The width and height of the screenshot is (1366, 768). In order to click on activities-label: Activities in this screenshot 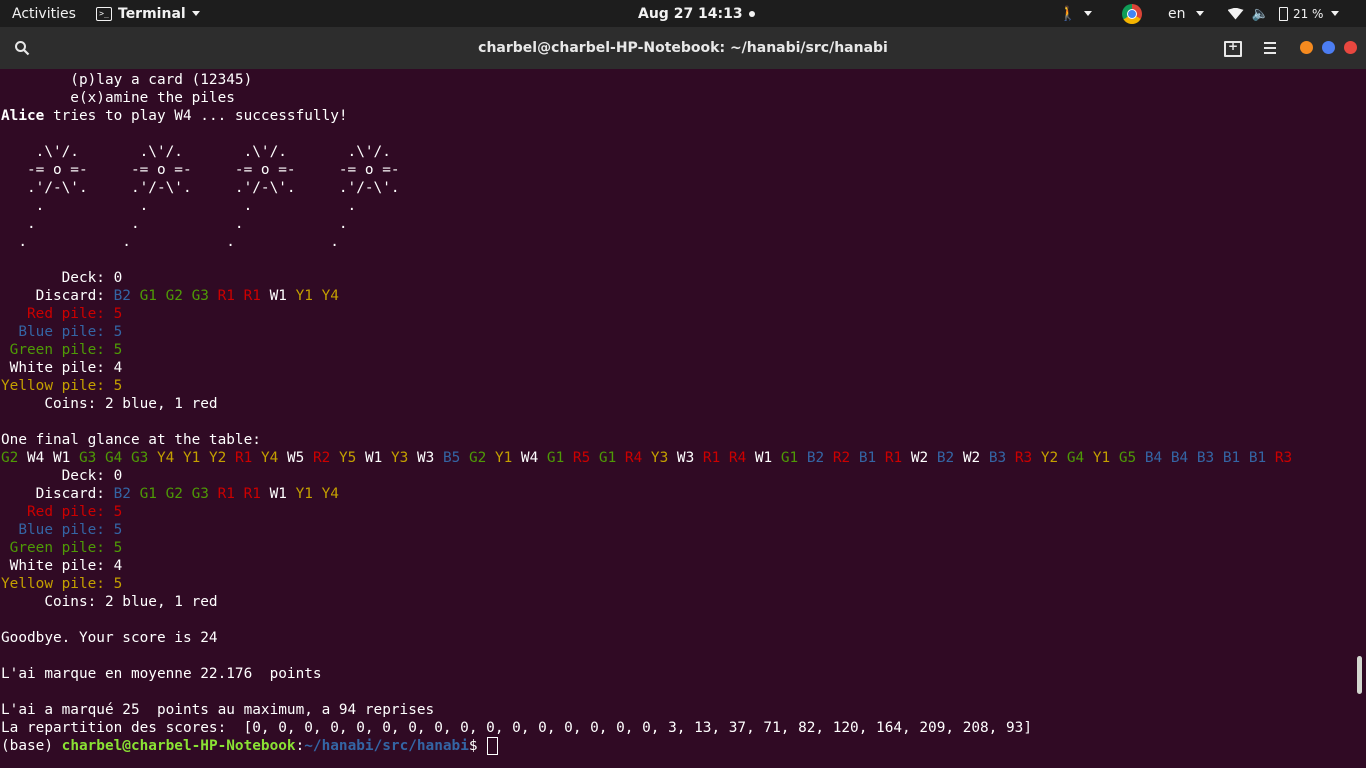, I will do `click(44, 13)`.